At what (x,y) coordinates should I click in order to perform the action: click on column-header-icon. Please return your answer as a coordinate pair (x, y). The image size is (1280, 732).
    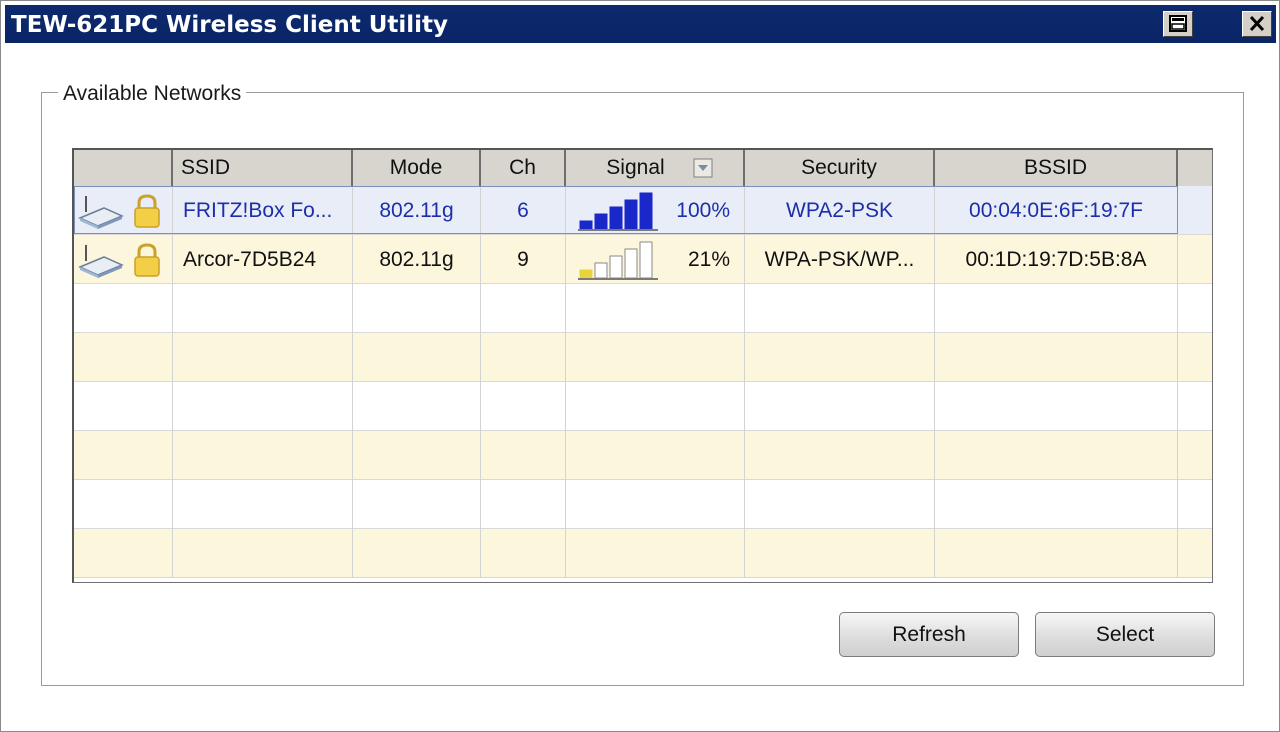
    Looking at the image, I should click on (123, 169).